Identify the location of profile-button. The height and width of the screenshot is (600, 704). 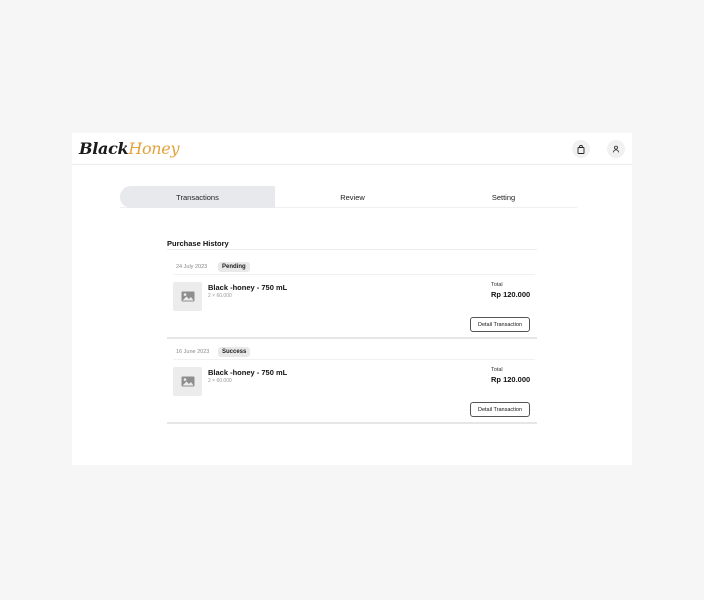
(616, 149).